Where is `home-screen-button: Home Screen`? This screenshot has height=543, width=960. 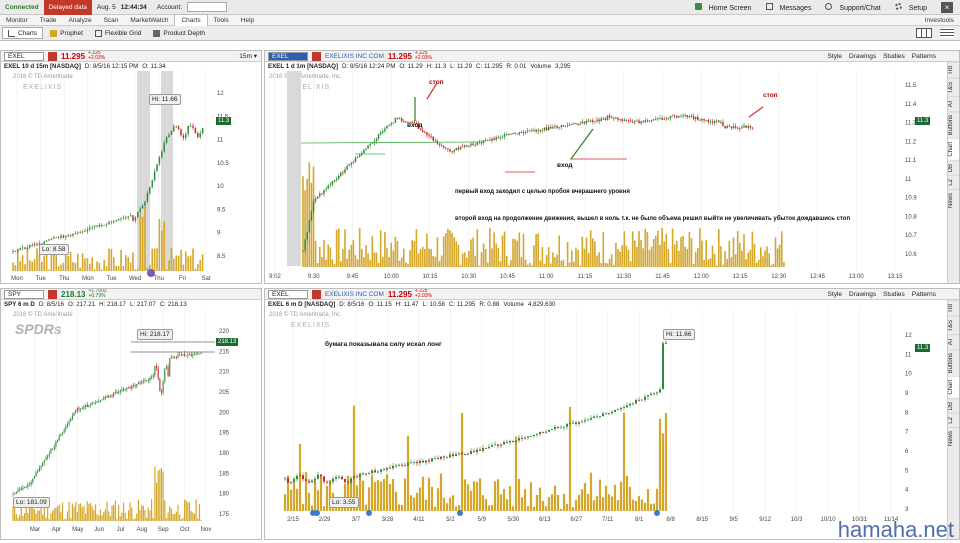
home-screen-button: Home Screen is located at coordinates (726, 7).